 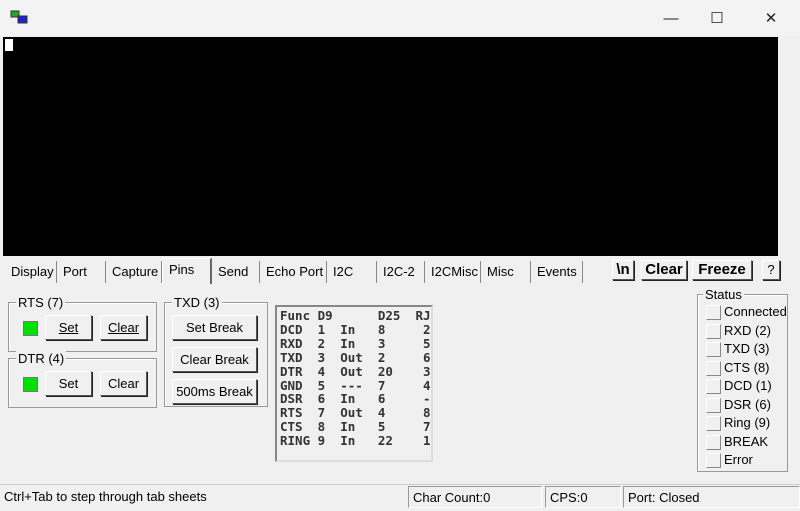 I want to click on pin-table-row: CTS 8 In 5 7, so click(x=355, y=427).